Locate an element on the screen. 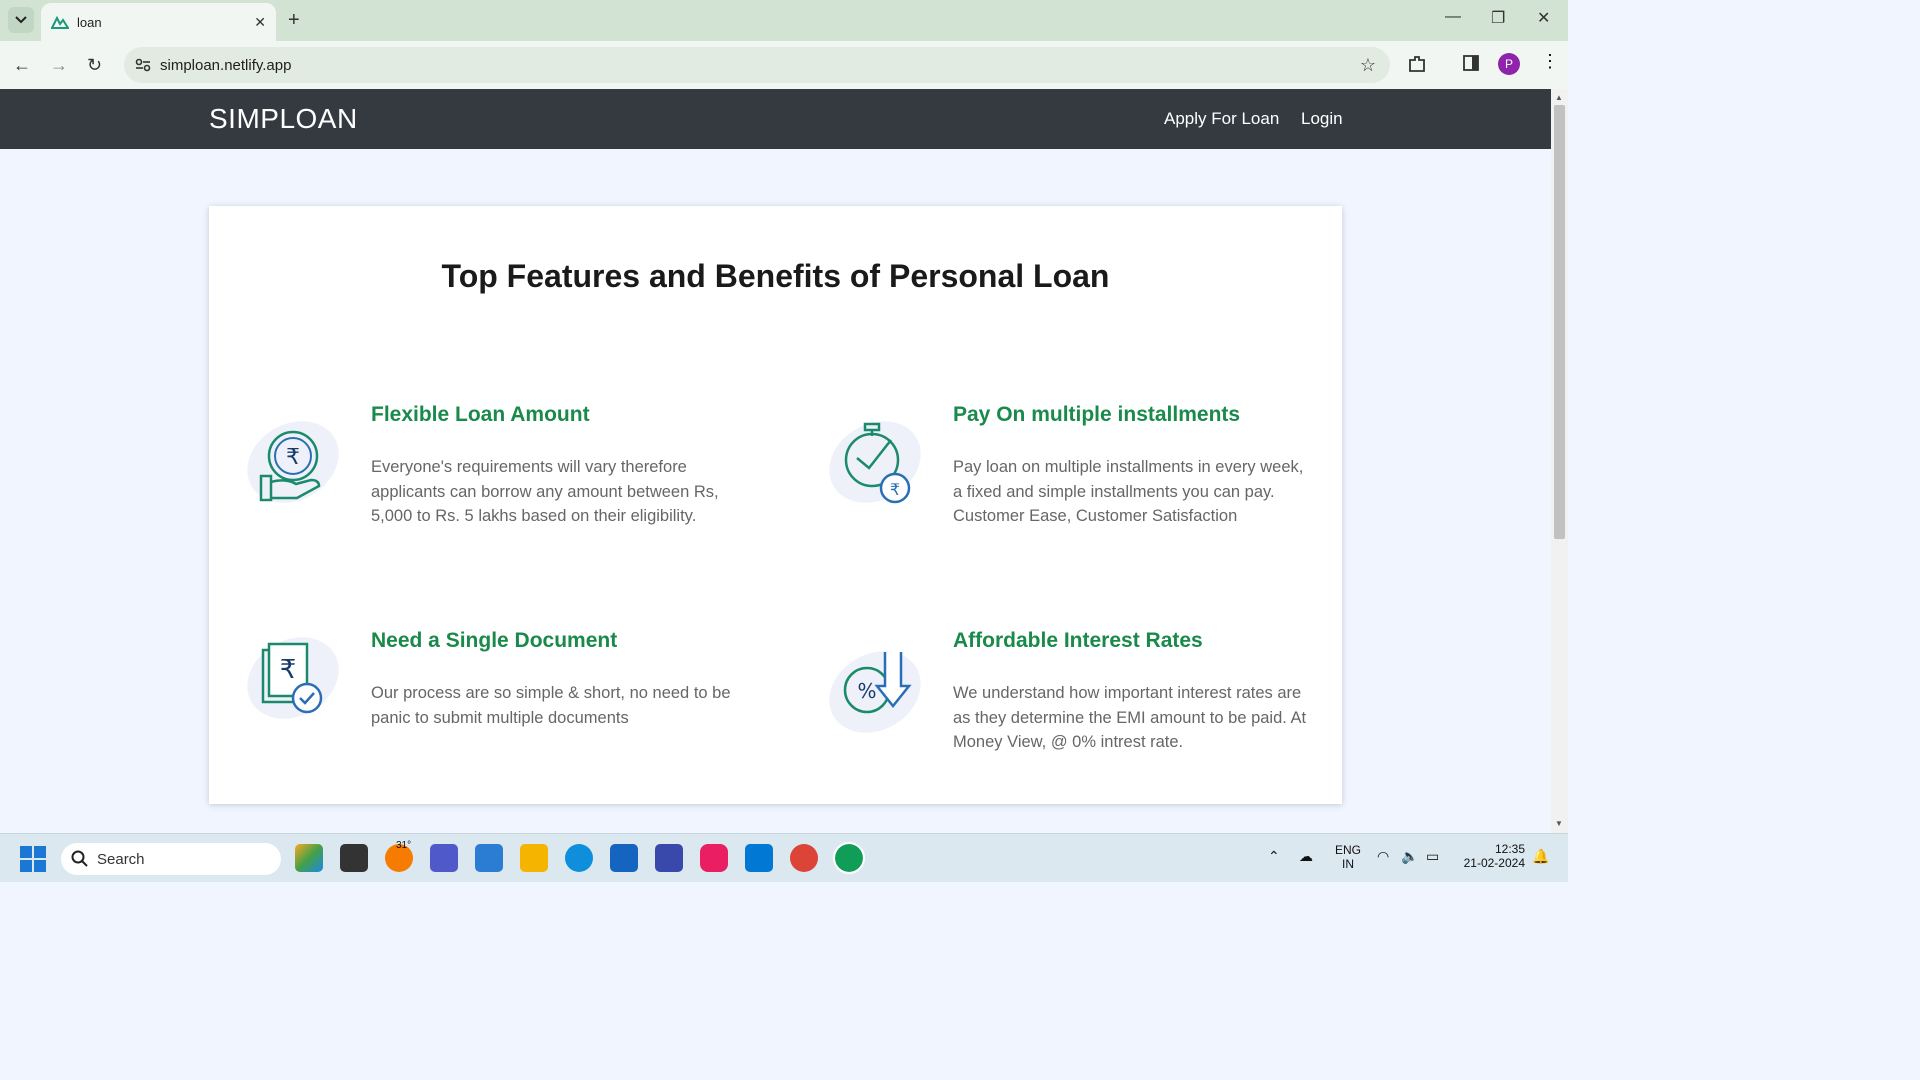  scroll-down-icon: ▼ is located at coordinates (1559, 823).